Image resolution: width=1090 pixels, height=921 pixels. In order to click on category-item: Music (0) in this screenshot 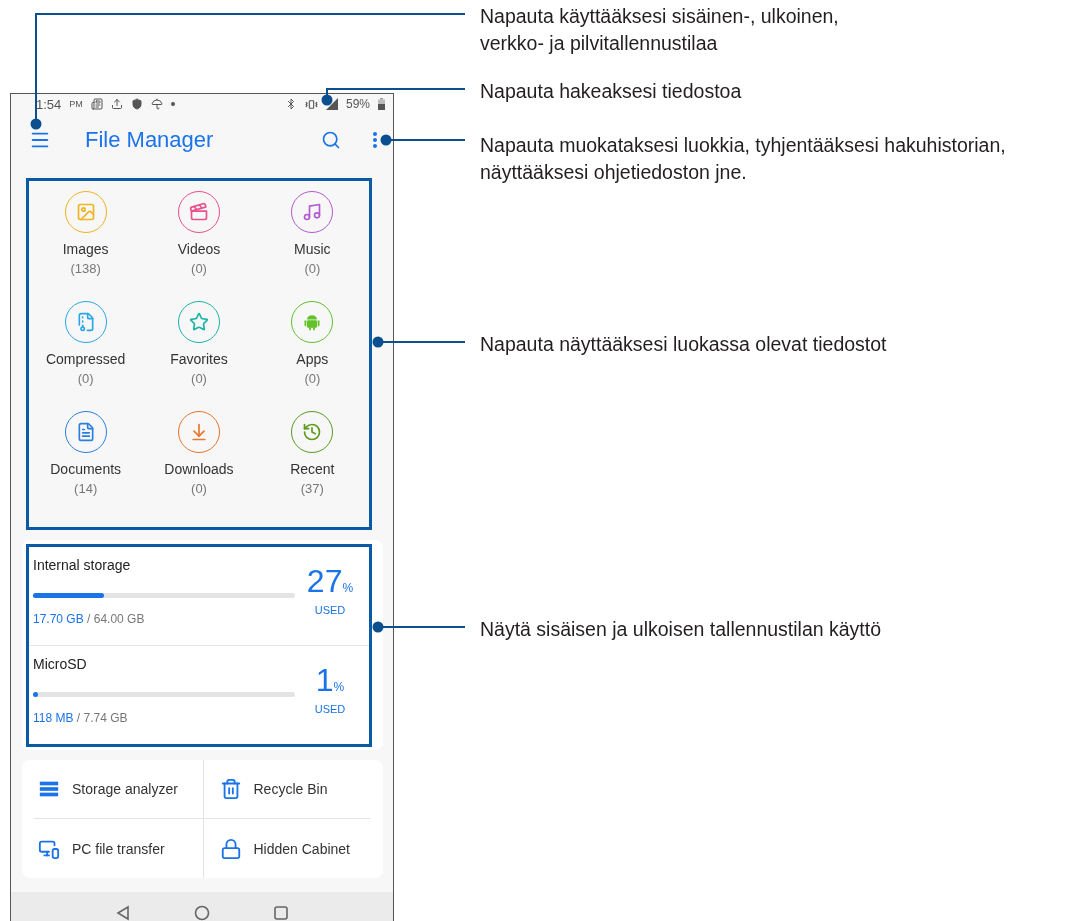, I will do `click(312, 246)`.